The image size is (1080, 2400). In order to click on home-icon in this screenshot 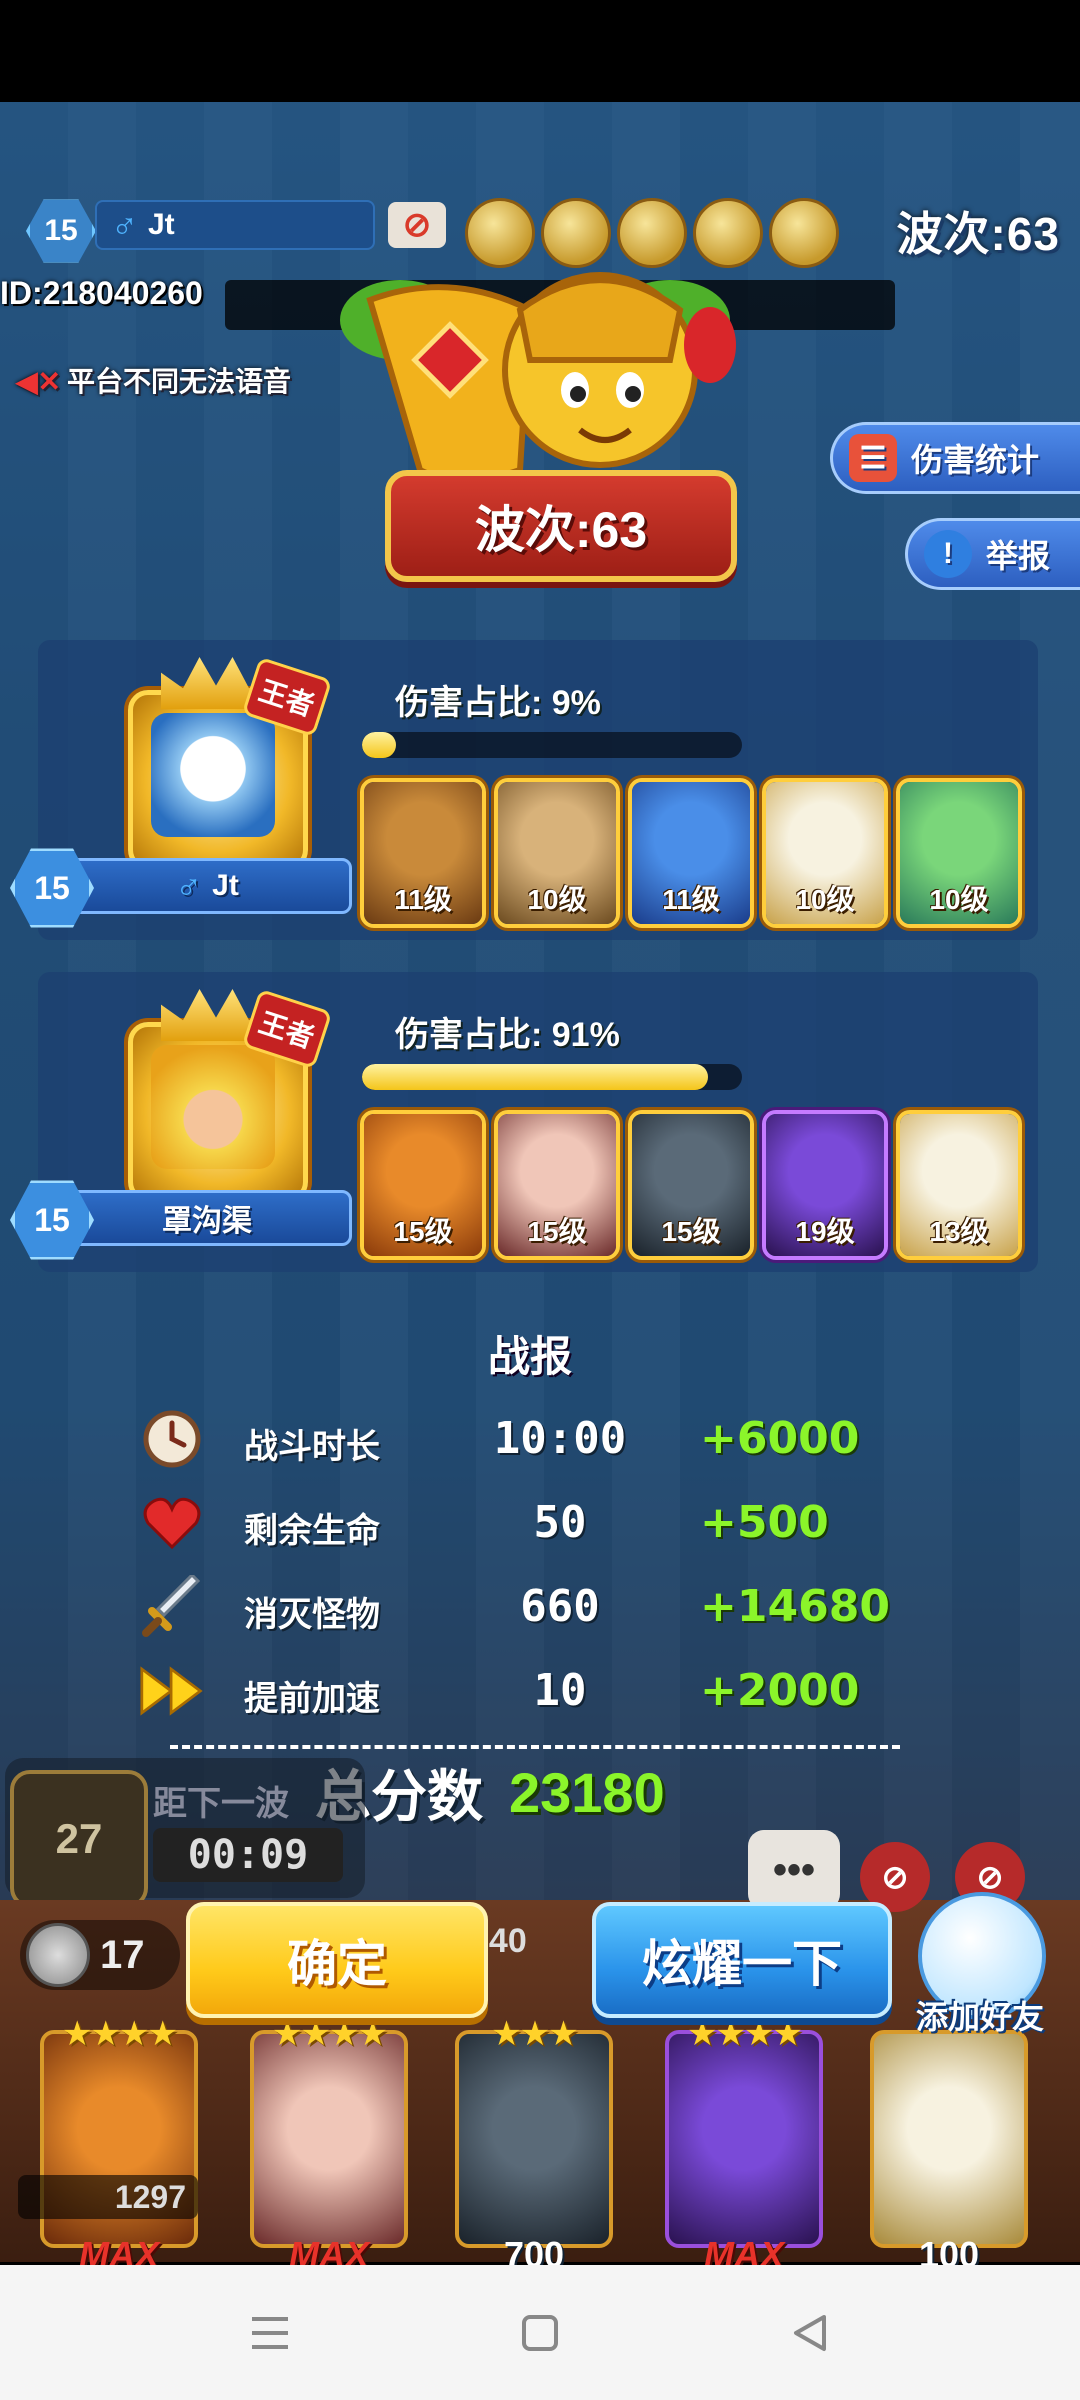, I will do `click(540, 2333)`.